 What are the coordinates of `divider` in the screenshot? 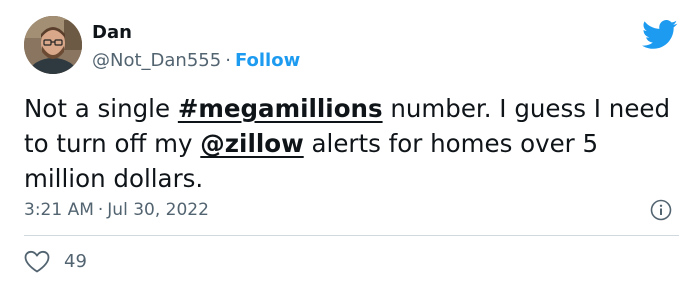 It's located at (351, 235).